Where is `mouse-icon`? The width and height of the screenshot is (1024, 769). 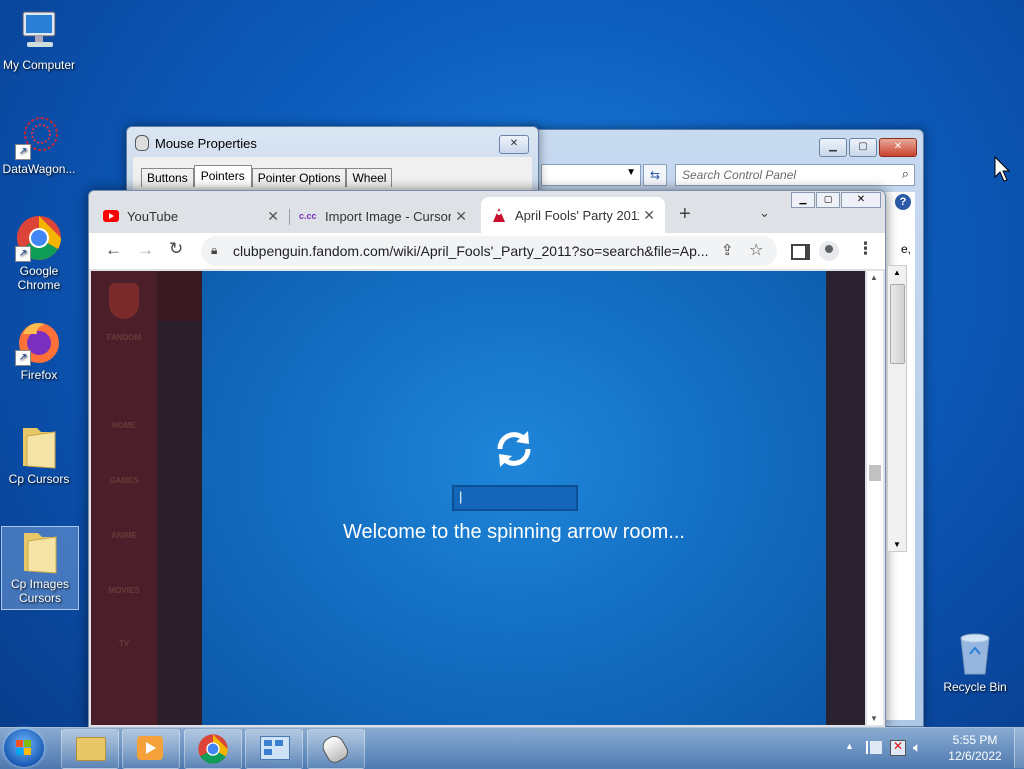
mouse-icon is located at coordinates (335, 749).